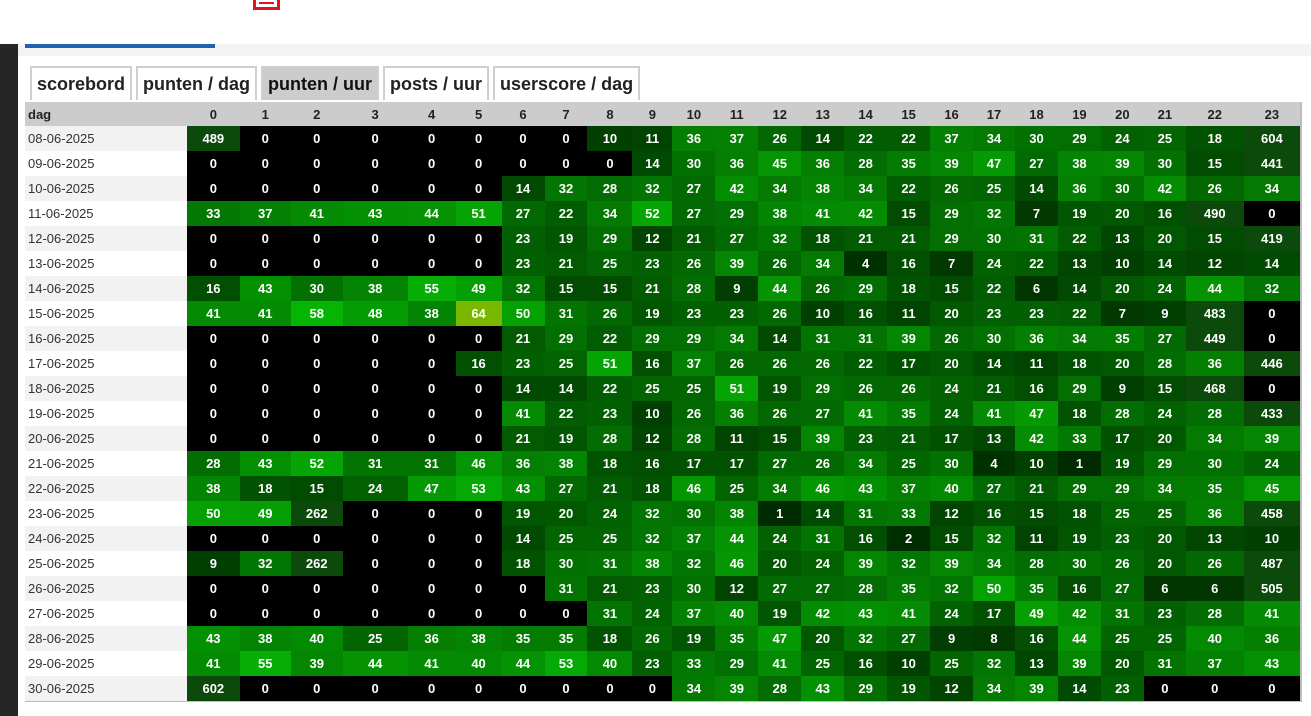 The width and height of the screenshot is (1311, 716). What do you see at coordinates (197, 83) in the screenshot?
I see `tab-punten-dag: punten / dag` at bounding box center [197, 83].